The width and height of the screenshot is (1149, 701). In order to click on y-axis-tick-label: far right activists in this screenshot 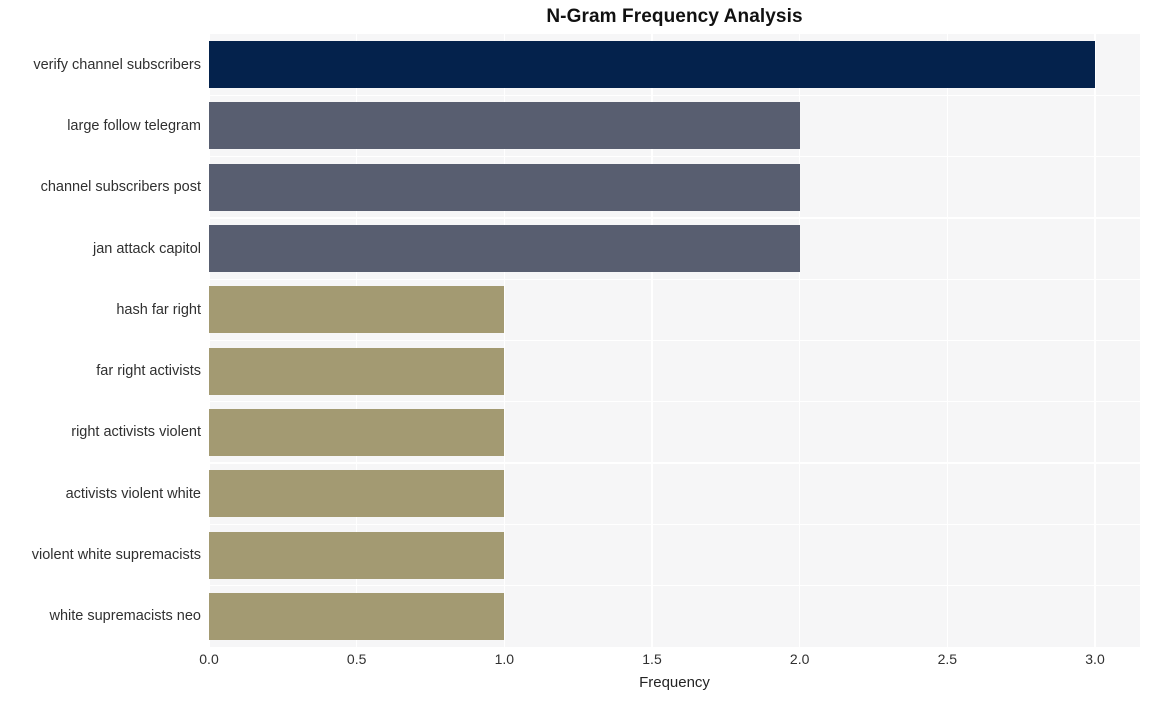, I will do `click(148, 371)`.